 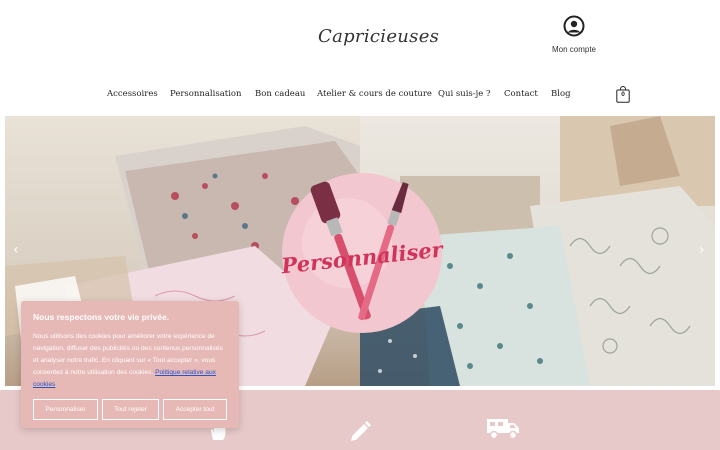 What do you see at coordinates (702, 250) in the screenshot?
I see `chevron-right-icon: ›` at bounding box center [702, 250].